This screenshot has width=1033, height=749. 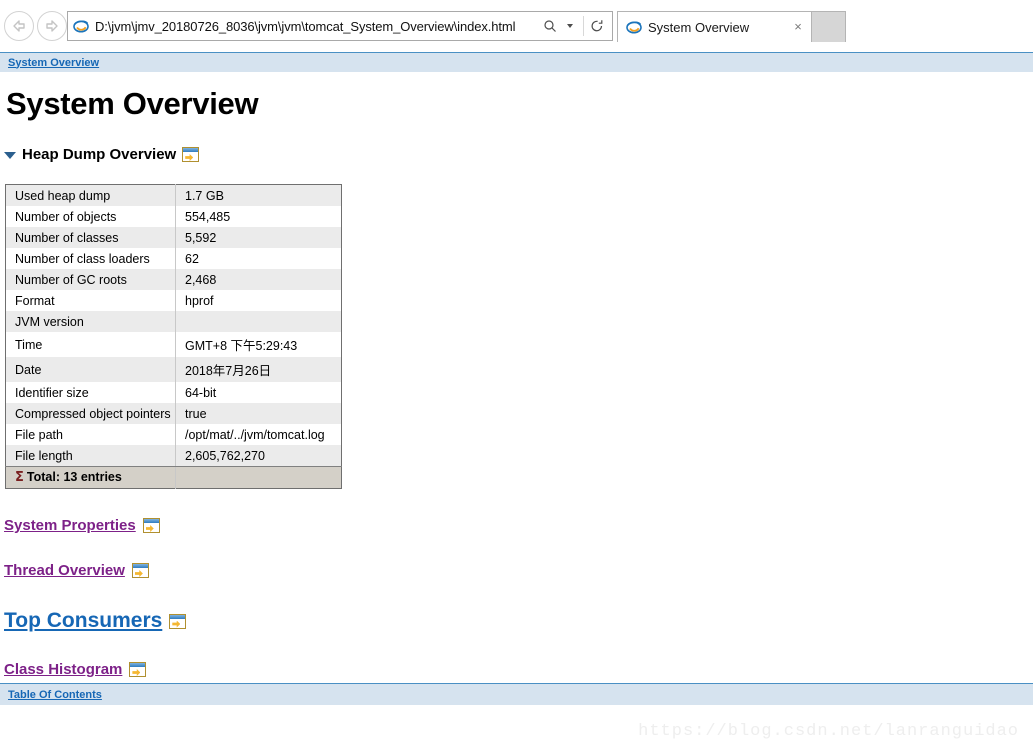 What do you see at coordinates (90, 413) in the screenshot?
I see `table-cell-key: Compressed object pointers` at bounding box center [90, 413].